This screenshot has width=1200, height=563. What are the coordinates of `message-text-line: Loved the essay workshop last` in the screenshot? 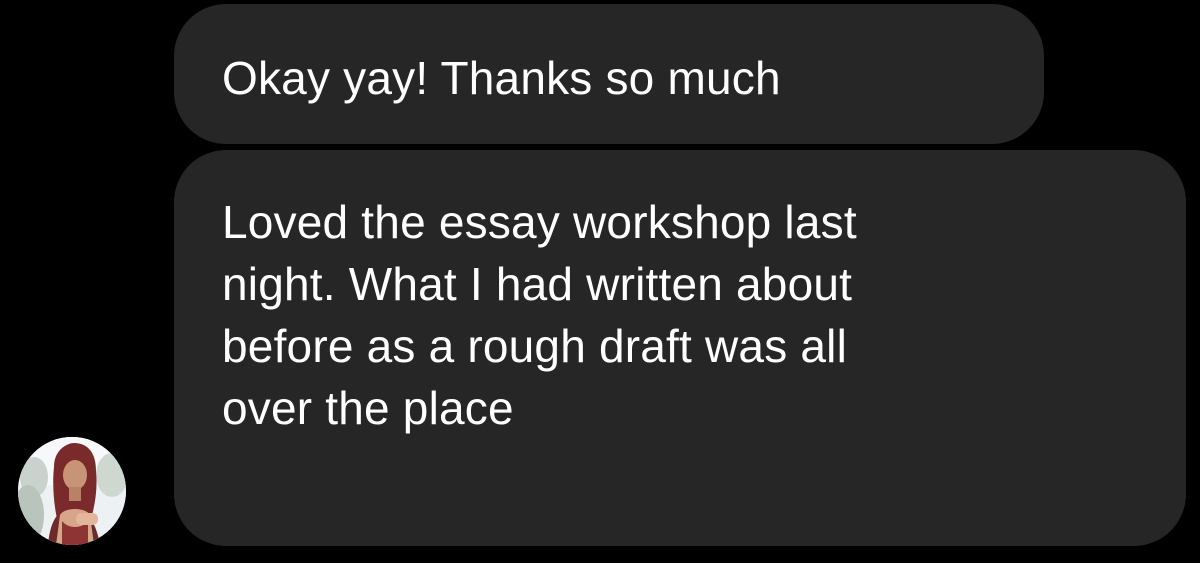 It's located at (539, 222).